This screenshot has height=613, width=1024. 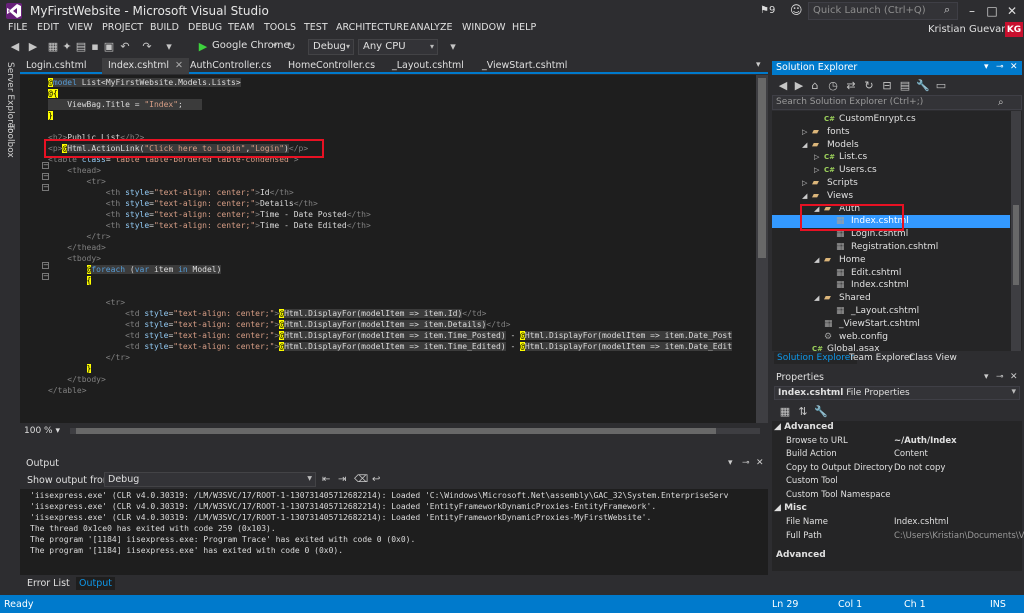 I want to click on save-icon: ▪, so click(x=95, y=47).